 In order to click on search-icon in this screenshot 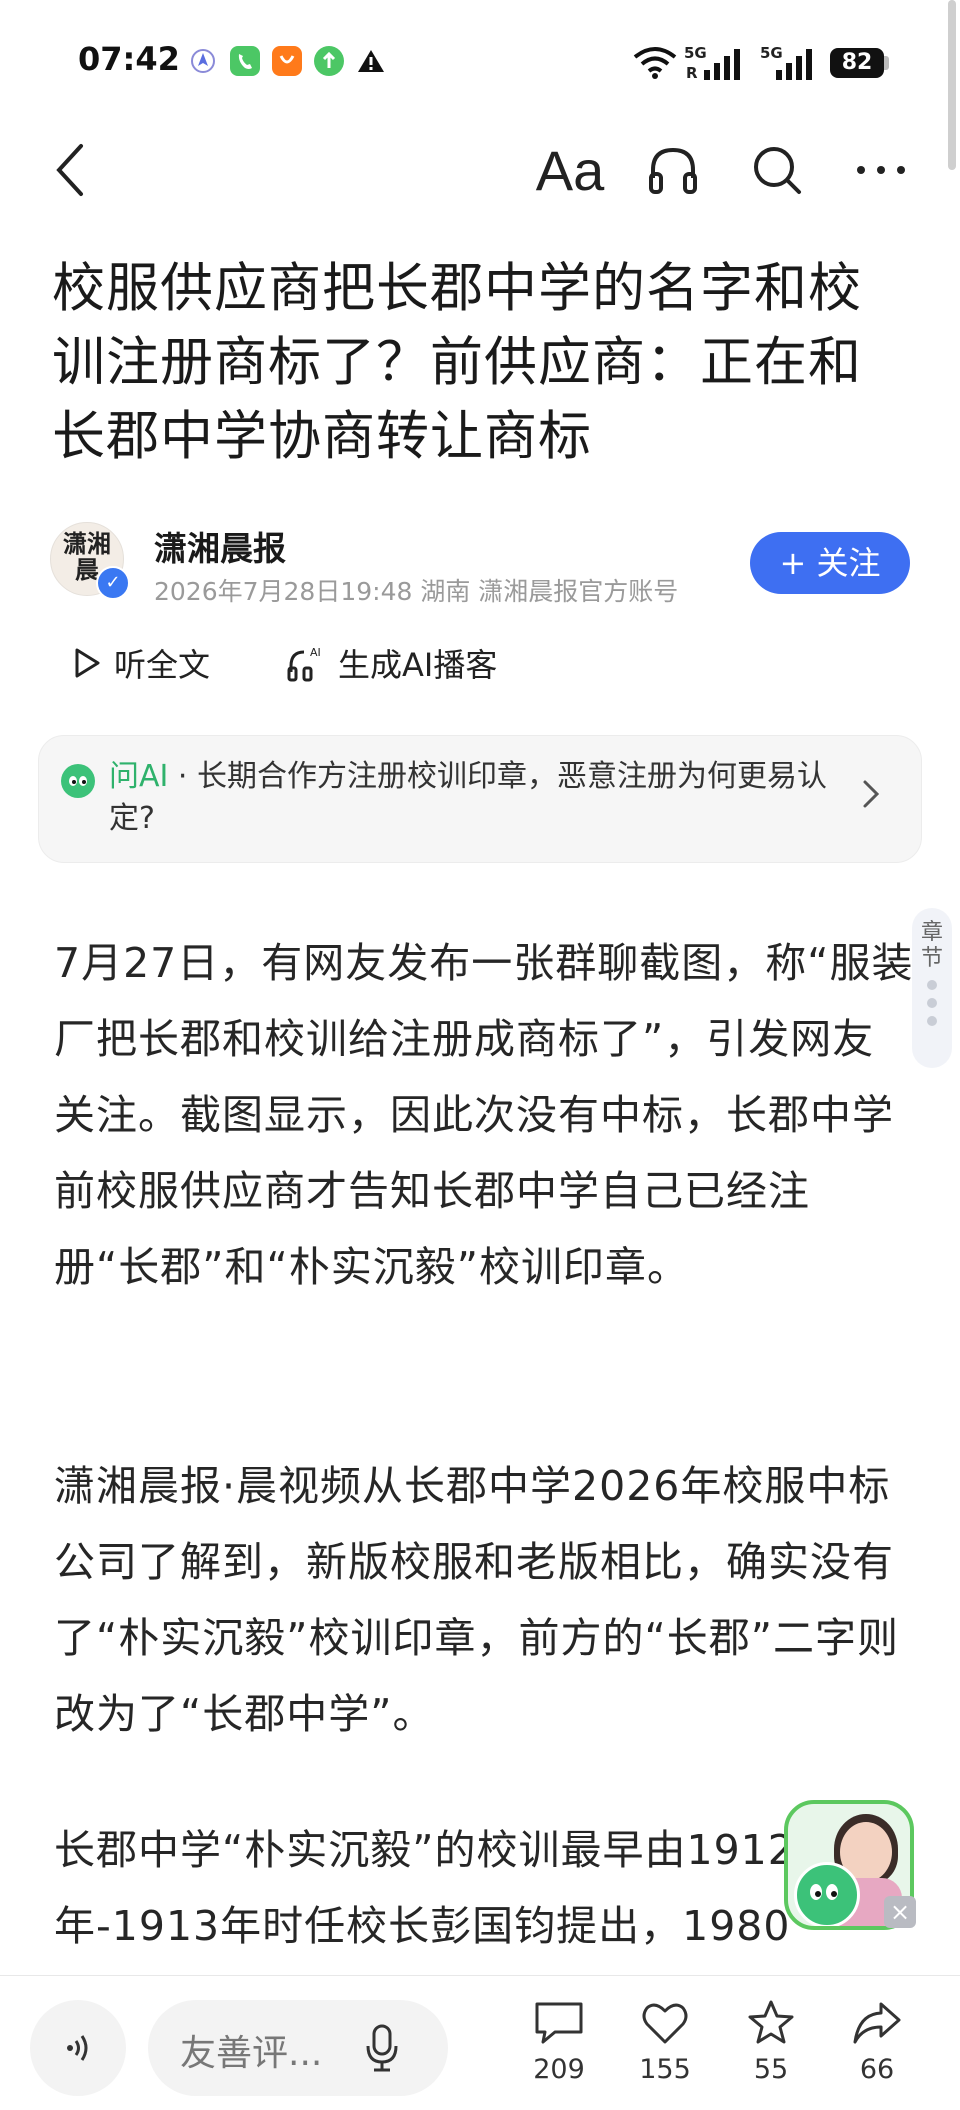, I will do `click(777, 170)`.